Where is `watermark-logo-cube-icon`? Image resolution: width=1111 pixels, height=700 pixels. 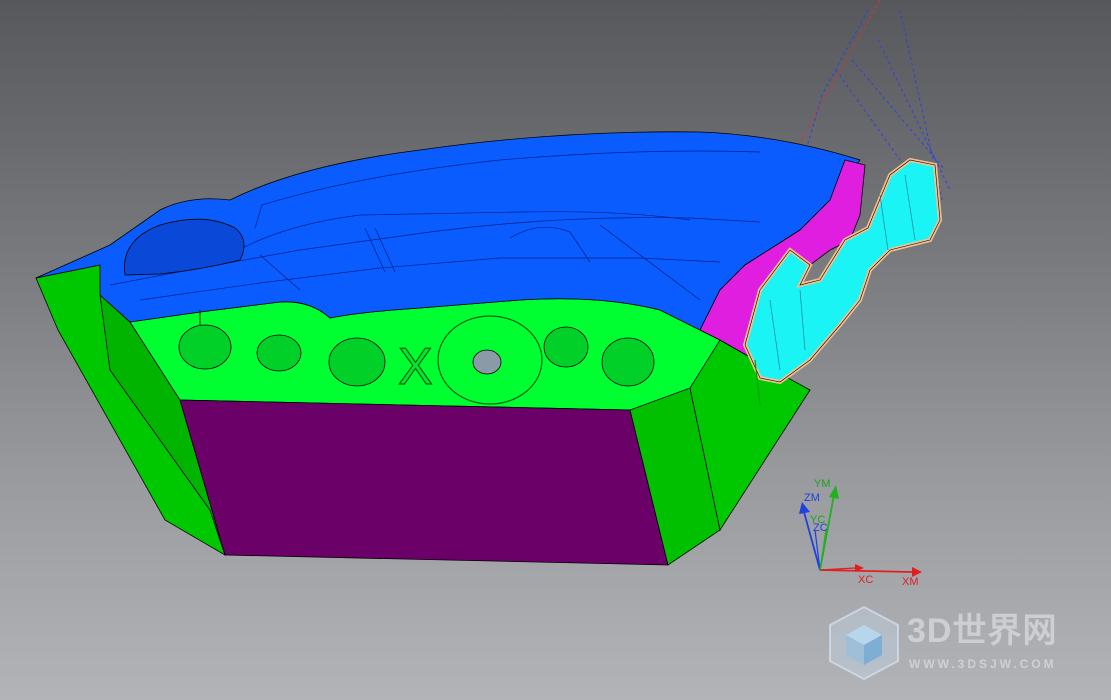 watermark-logo-cube-icon is located at coordinates (864, 643).